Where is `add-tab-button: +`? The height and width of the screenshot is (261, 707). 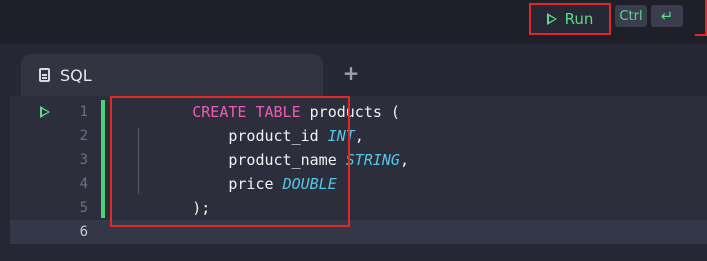 add-tab-button: + is located at coordinates (351, 73).